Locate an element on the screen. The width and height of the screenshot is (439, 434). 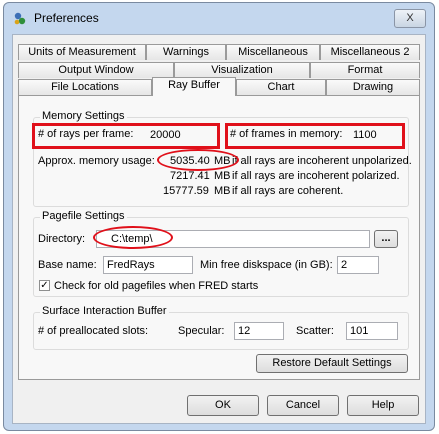
base-name-label: Base name: is located at coordinates (67, 265).